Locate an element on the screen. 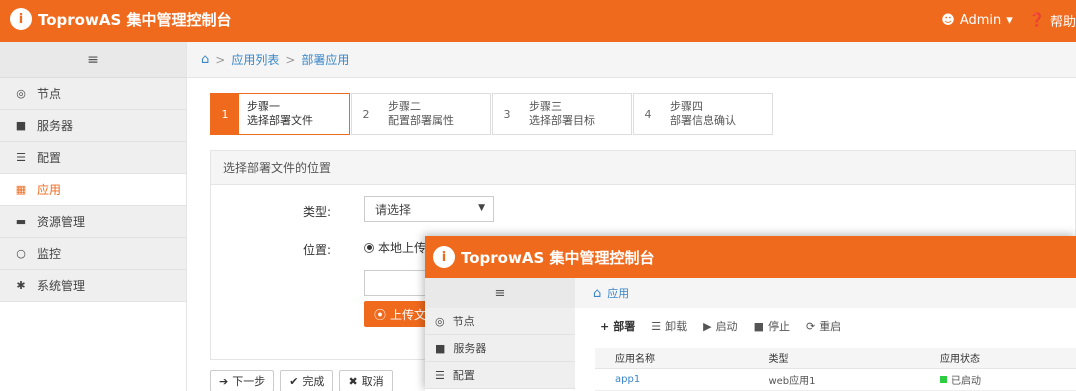 The image size is (1076, 391). sidebar-item-label: 服务器 is located at coordinates (55, 126).